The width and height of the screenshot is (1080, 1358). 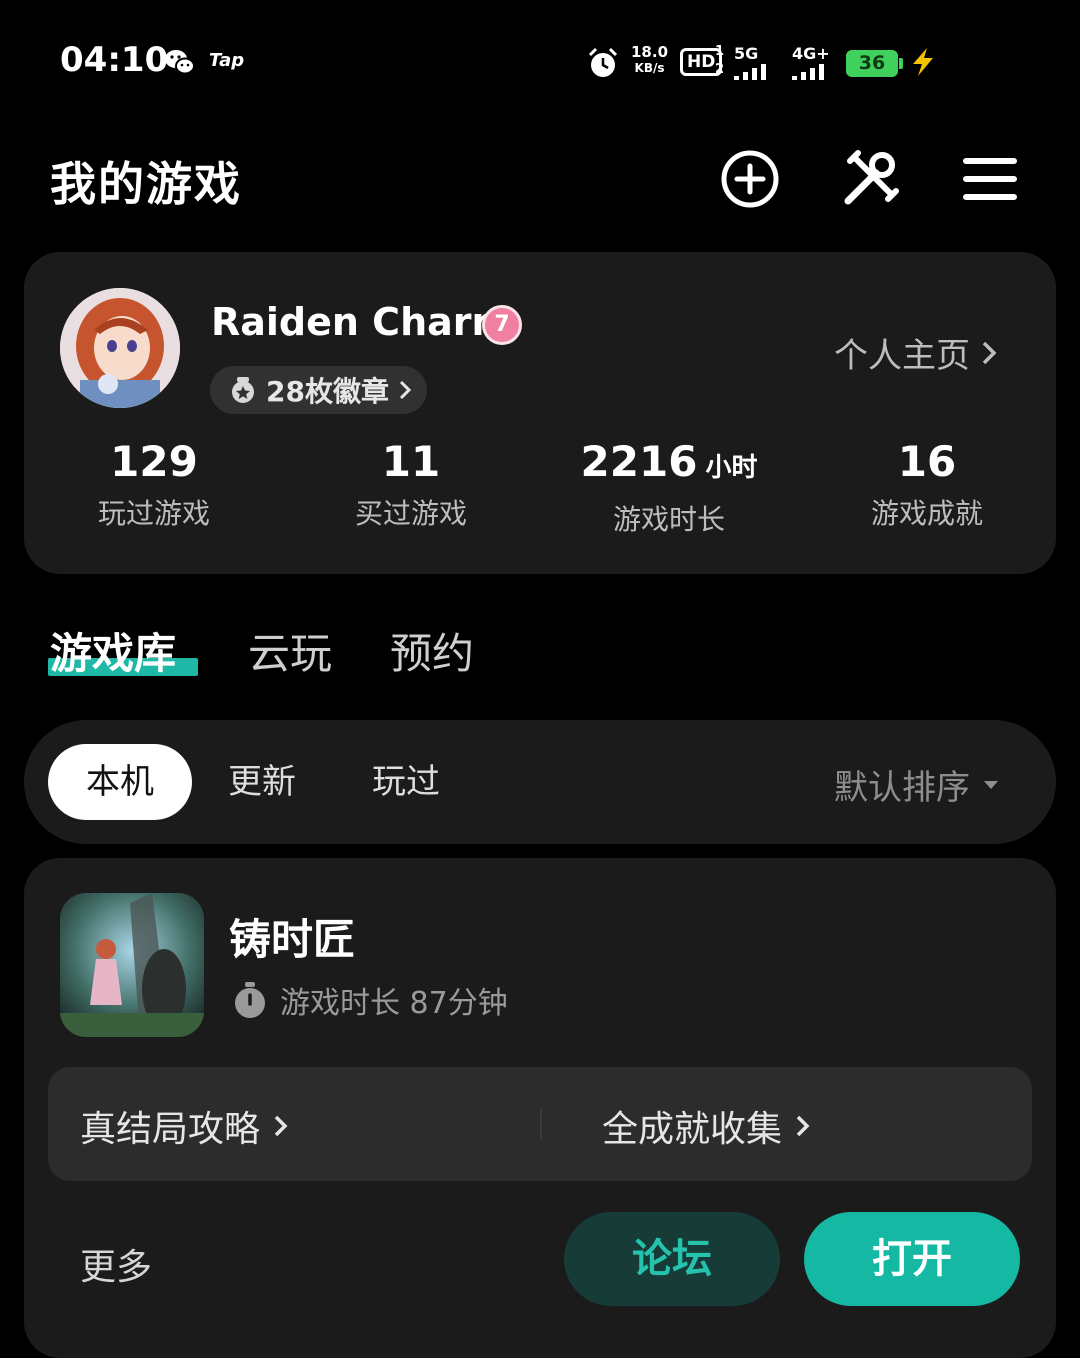 I want to click on stat-playtime: 2216 小时 游戏时长, so click(x=669, y=487).